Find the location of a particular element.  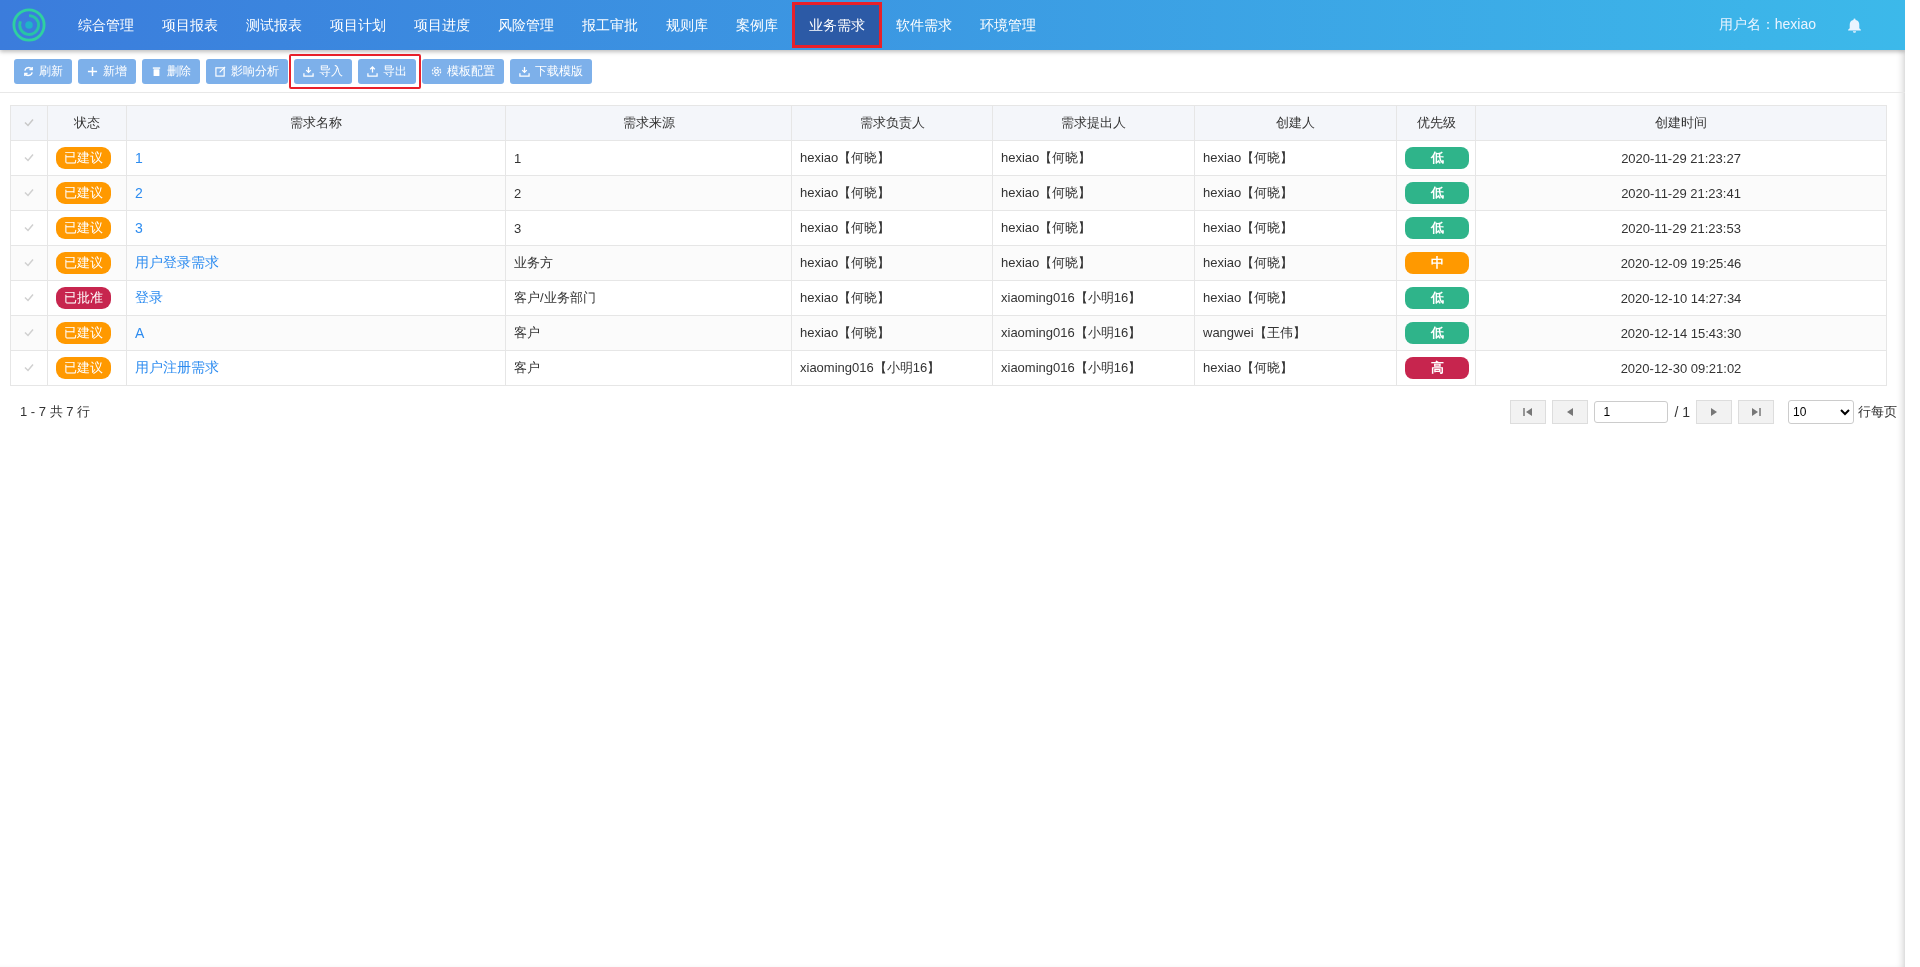

toolbar-button: 模板配置 is located at coordinates (463, 71).